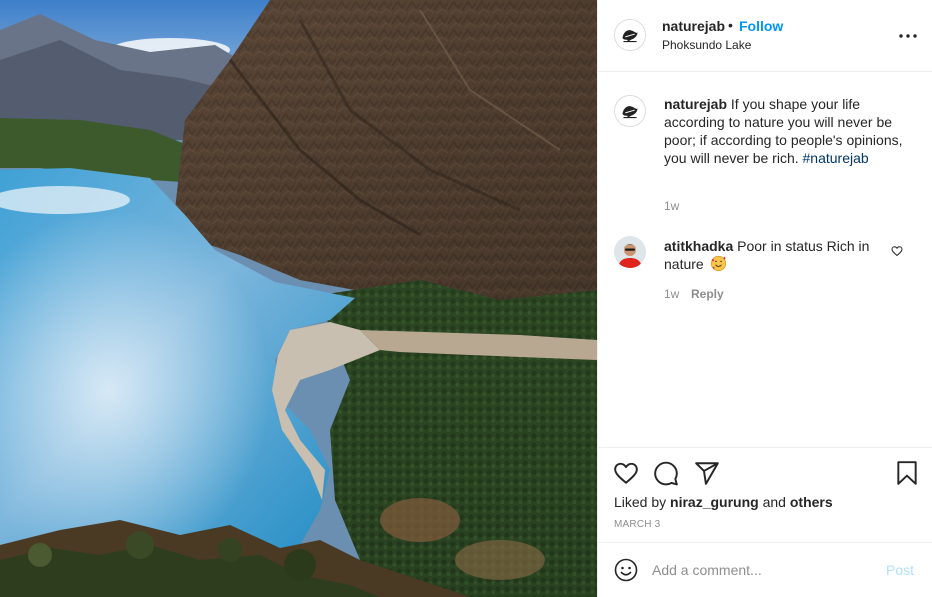 This screenshot has width=932, height=597. I want to click on caption-hashtag: #naturejab, so click(836, 158).